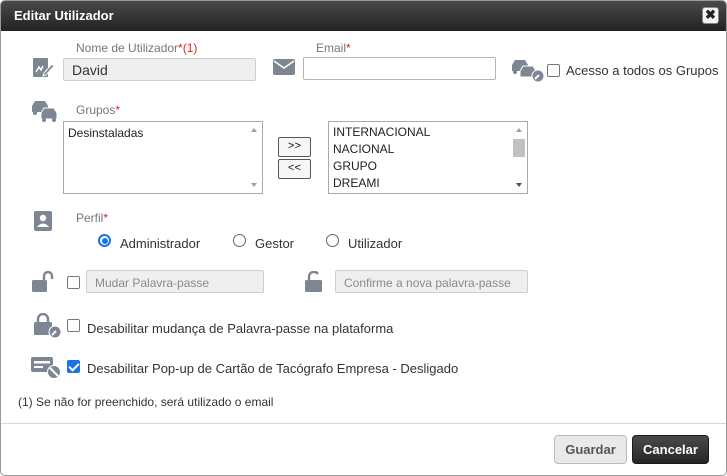  What do you see at coordinates (431, 281) in the screenshot?
I see `confirm-password-field` at bounding box center [431, 281].